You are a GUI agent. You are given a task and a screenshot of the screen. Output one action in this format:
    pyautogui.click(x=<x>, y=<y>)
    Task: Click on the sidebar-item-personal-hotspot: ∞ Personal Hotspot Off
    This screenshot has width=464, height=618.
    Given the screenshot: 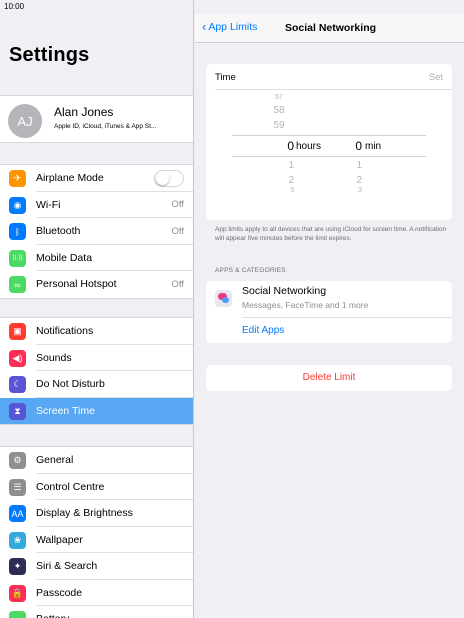 What is the action you would take?
    pyautogui.click(x=96, y=284)
    